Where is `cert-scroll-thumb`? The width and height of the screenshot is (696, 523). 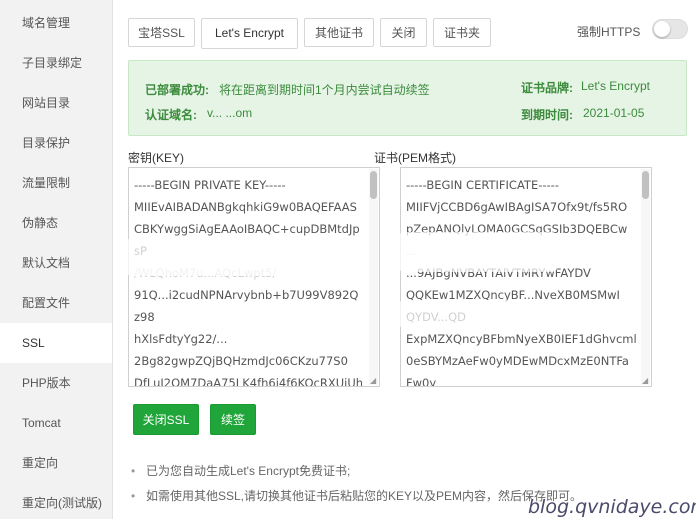 cert-scroll-thumb is located at coordinates (645, 185).